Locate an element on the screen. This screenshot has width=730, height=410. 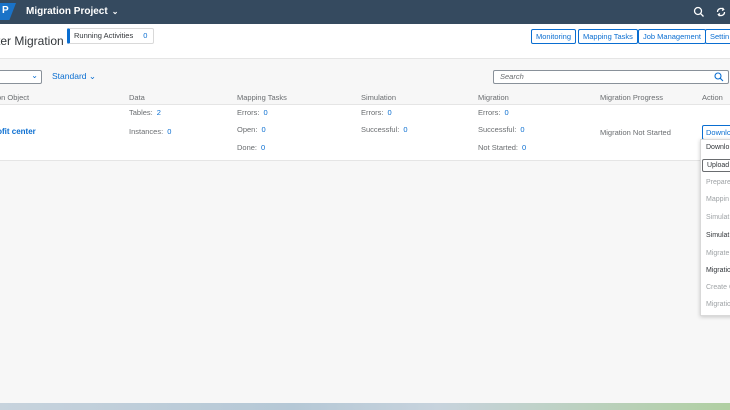
running-activities-count: 0 is located at coordinates (145, 35).